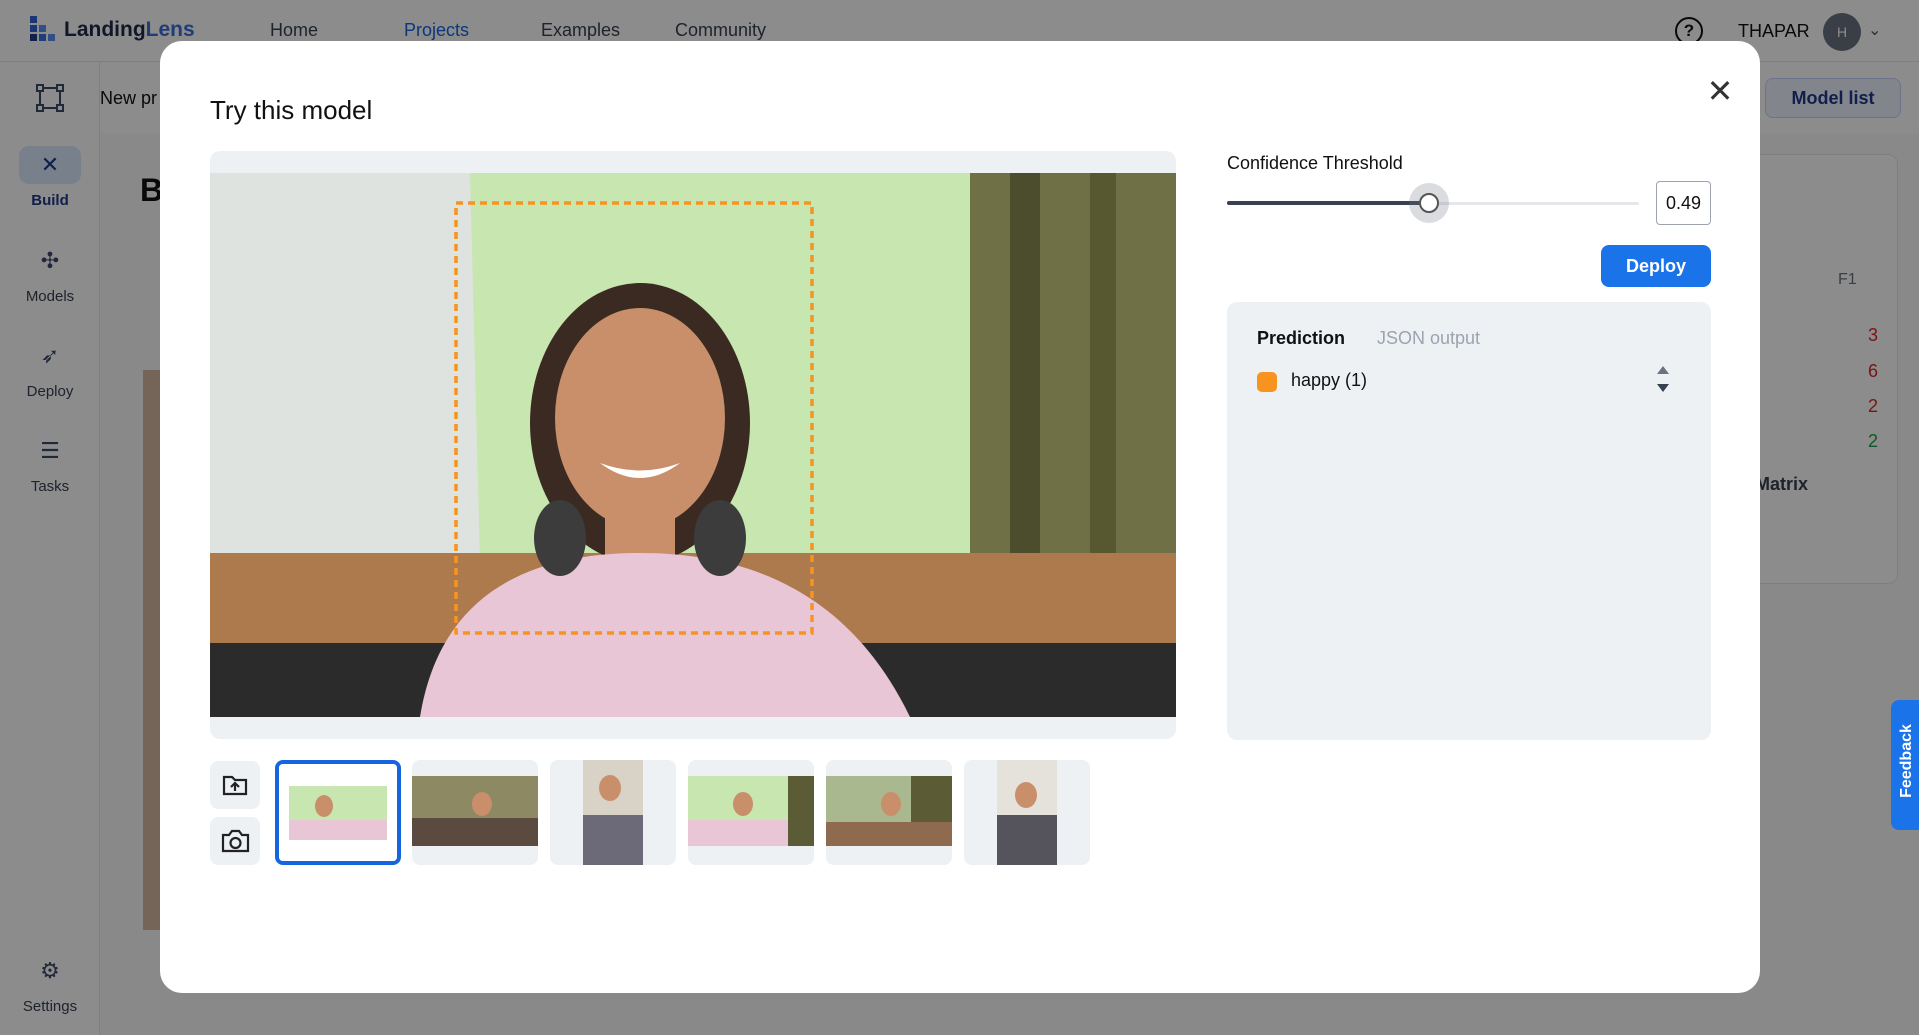 The image size is (1919, 1035). I want to click on bounding-box, so click(634, 418).